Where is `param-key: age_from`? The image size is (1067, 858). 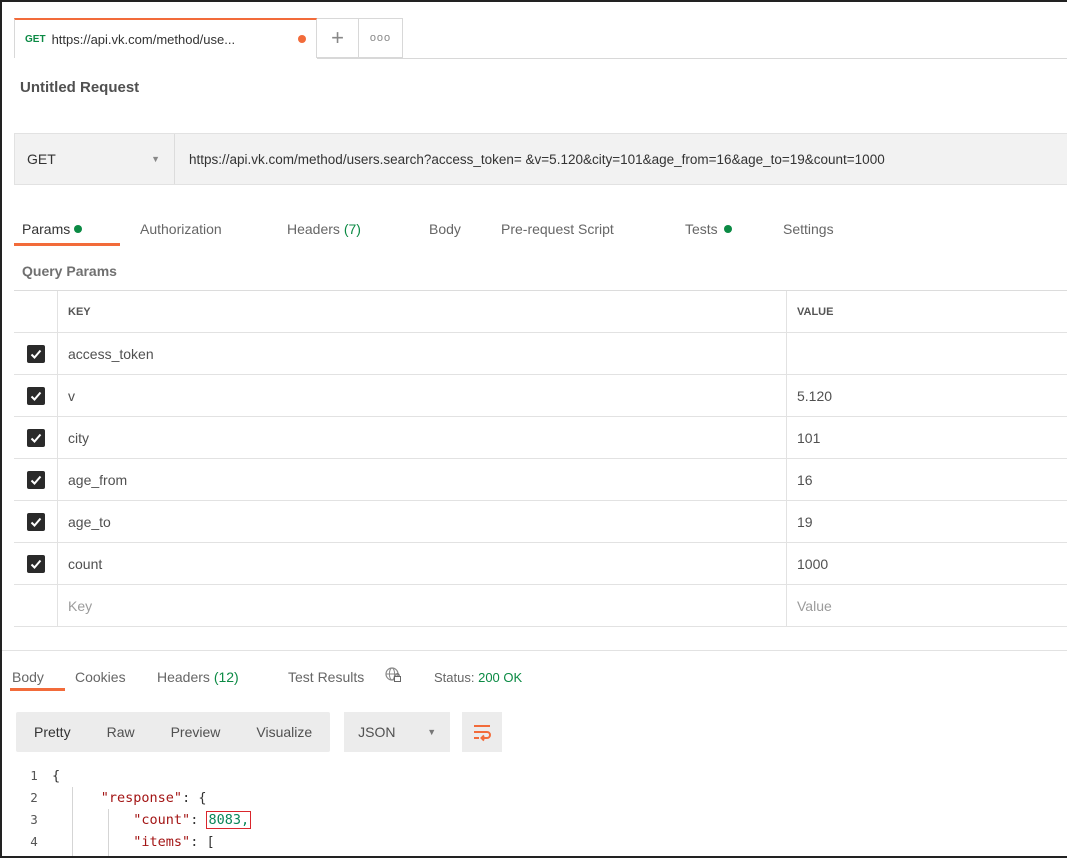
param-key: age_from is located at coordinates (422, 479).